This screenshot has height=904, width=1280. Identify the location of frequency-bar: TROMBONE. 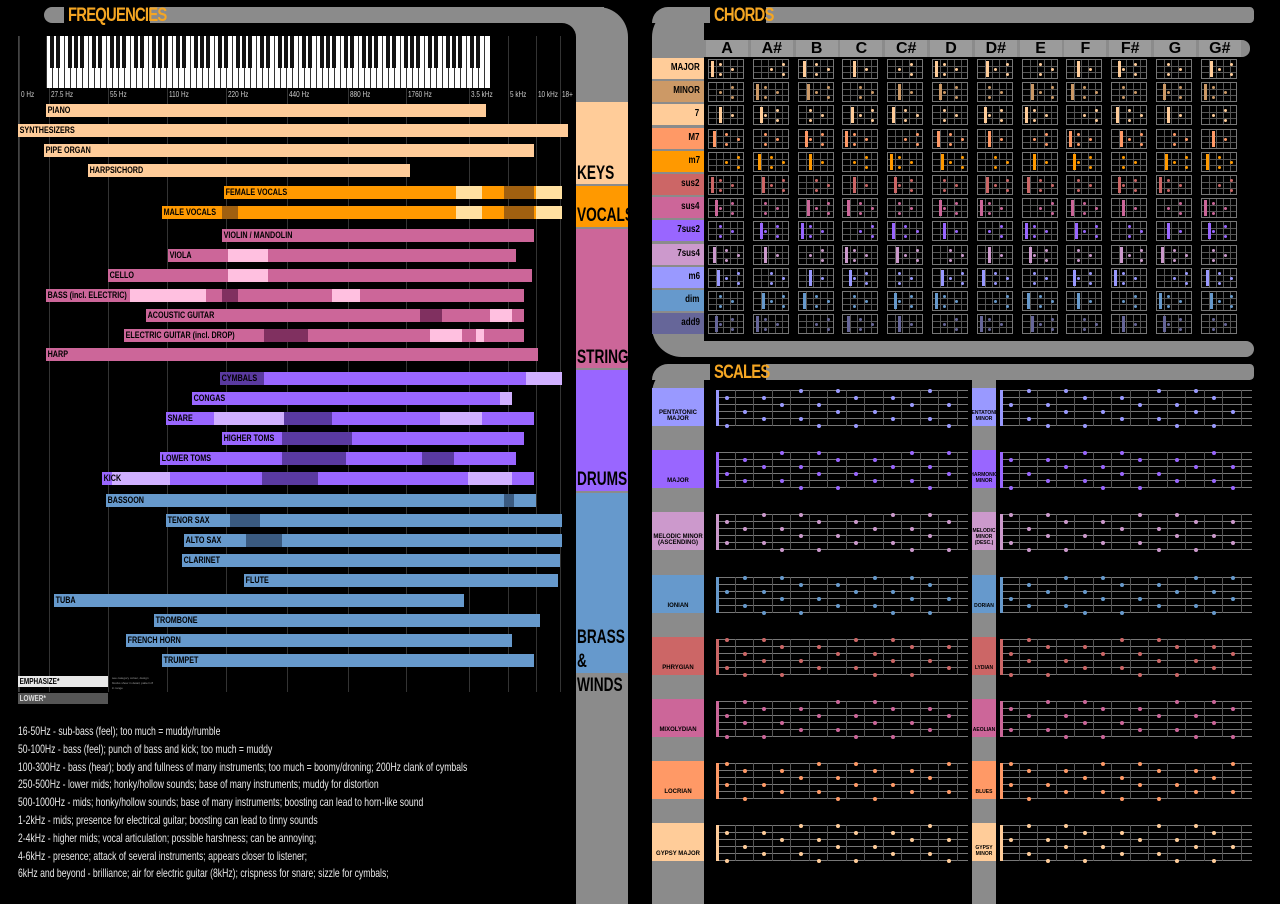
(347, 620).